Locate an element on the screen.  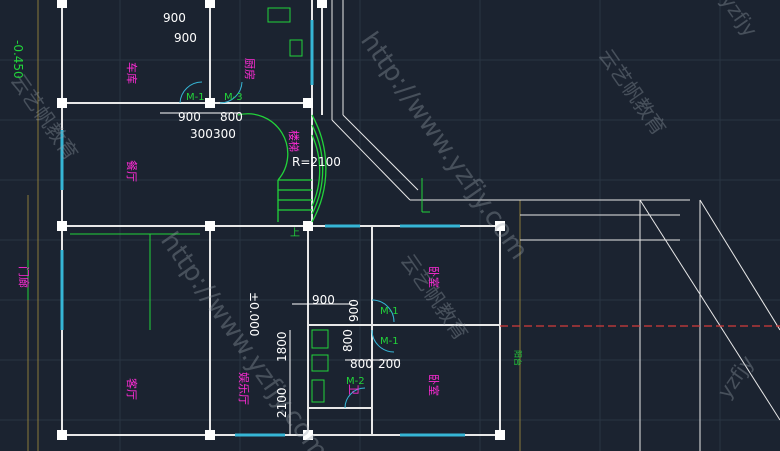
room-bedroom-upper: 卧室 is located at coordinates (434, 277).